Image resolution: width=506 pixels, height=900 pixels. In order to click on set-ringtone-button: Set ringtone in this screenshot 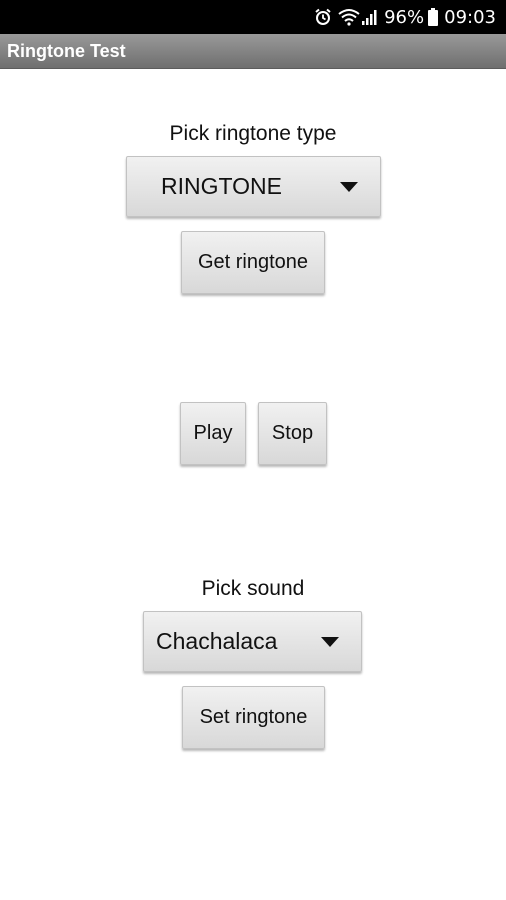, I will do `click(253, 717)`.